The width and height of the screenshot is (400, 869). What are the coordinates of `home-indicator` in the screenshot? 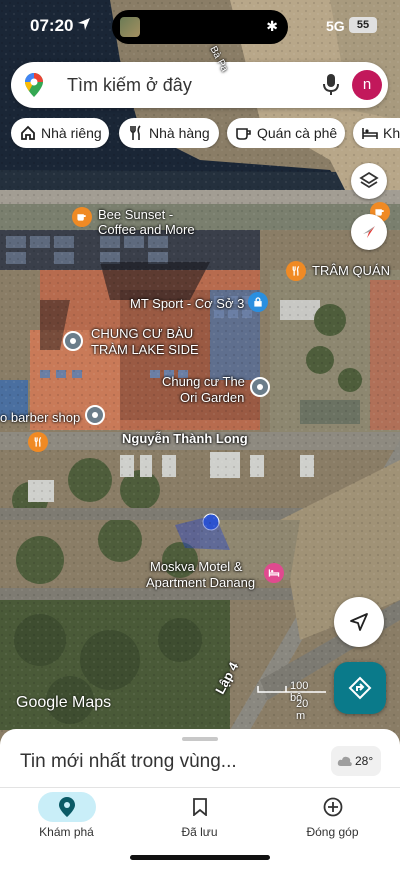 It's located at (200, 857).